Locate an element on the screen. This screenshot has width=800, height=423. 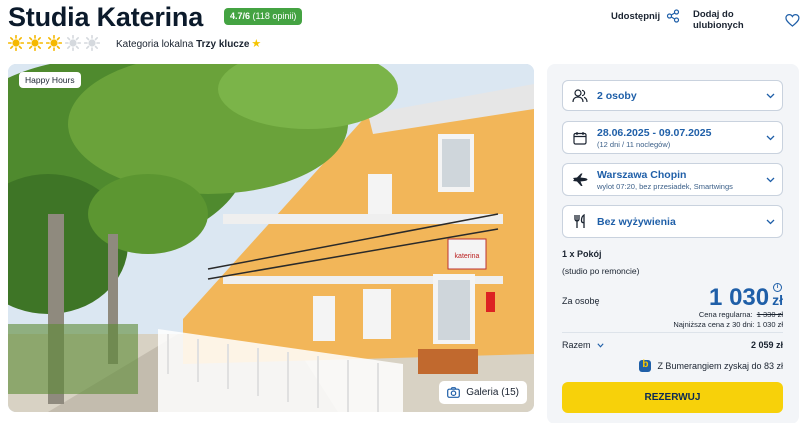
cutlery-icon is located at coordinates (579, 221).